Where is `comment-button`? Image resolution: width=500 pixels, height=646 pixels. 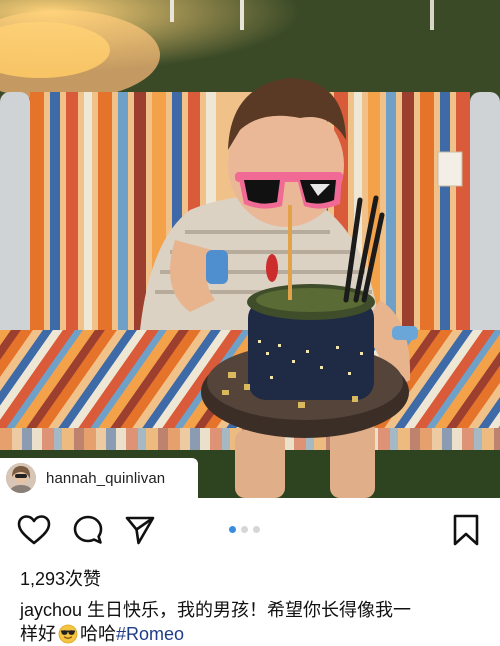 comment-button is located at coordinates (88, 530).